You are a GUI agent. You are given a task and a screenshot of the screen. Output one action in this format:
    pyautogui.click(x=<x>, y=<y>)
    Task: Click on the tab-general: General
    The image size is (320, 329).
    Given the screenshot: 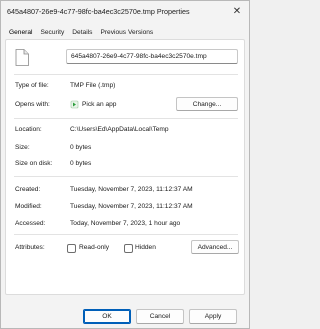 What is the action you would take?
    pyautogui.click(x=20, y=34)
    